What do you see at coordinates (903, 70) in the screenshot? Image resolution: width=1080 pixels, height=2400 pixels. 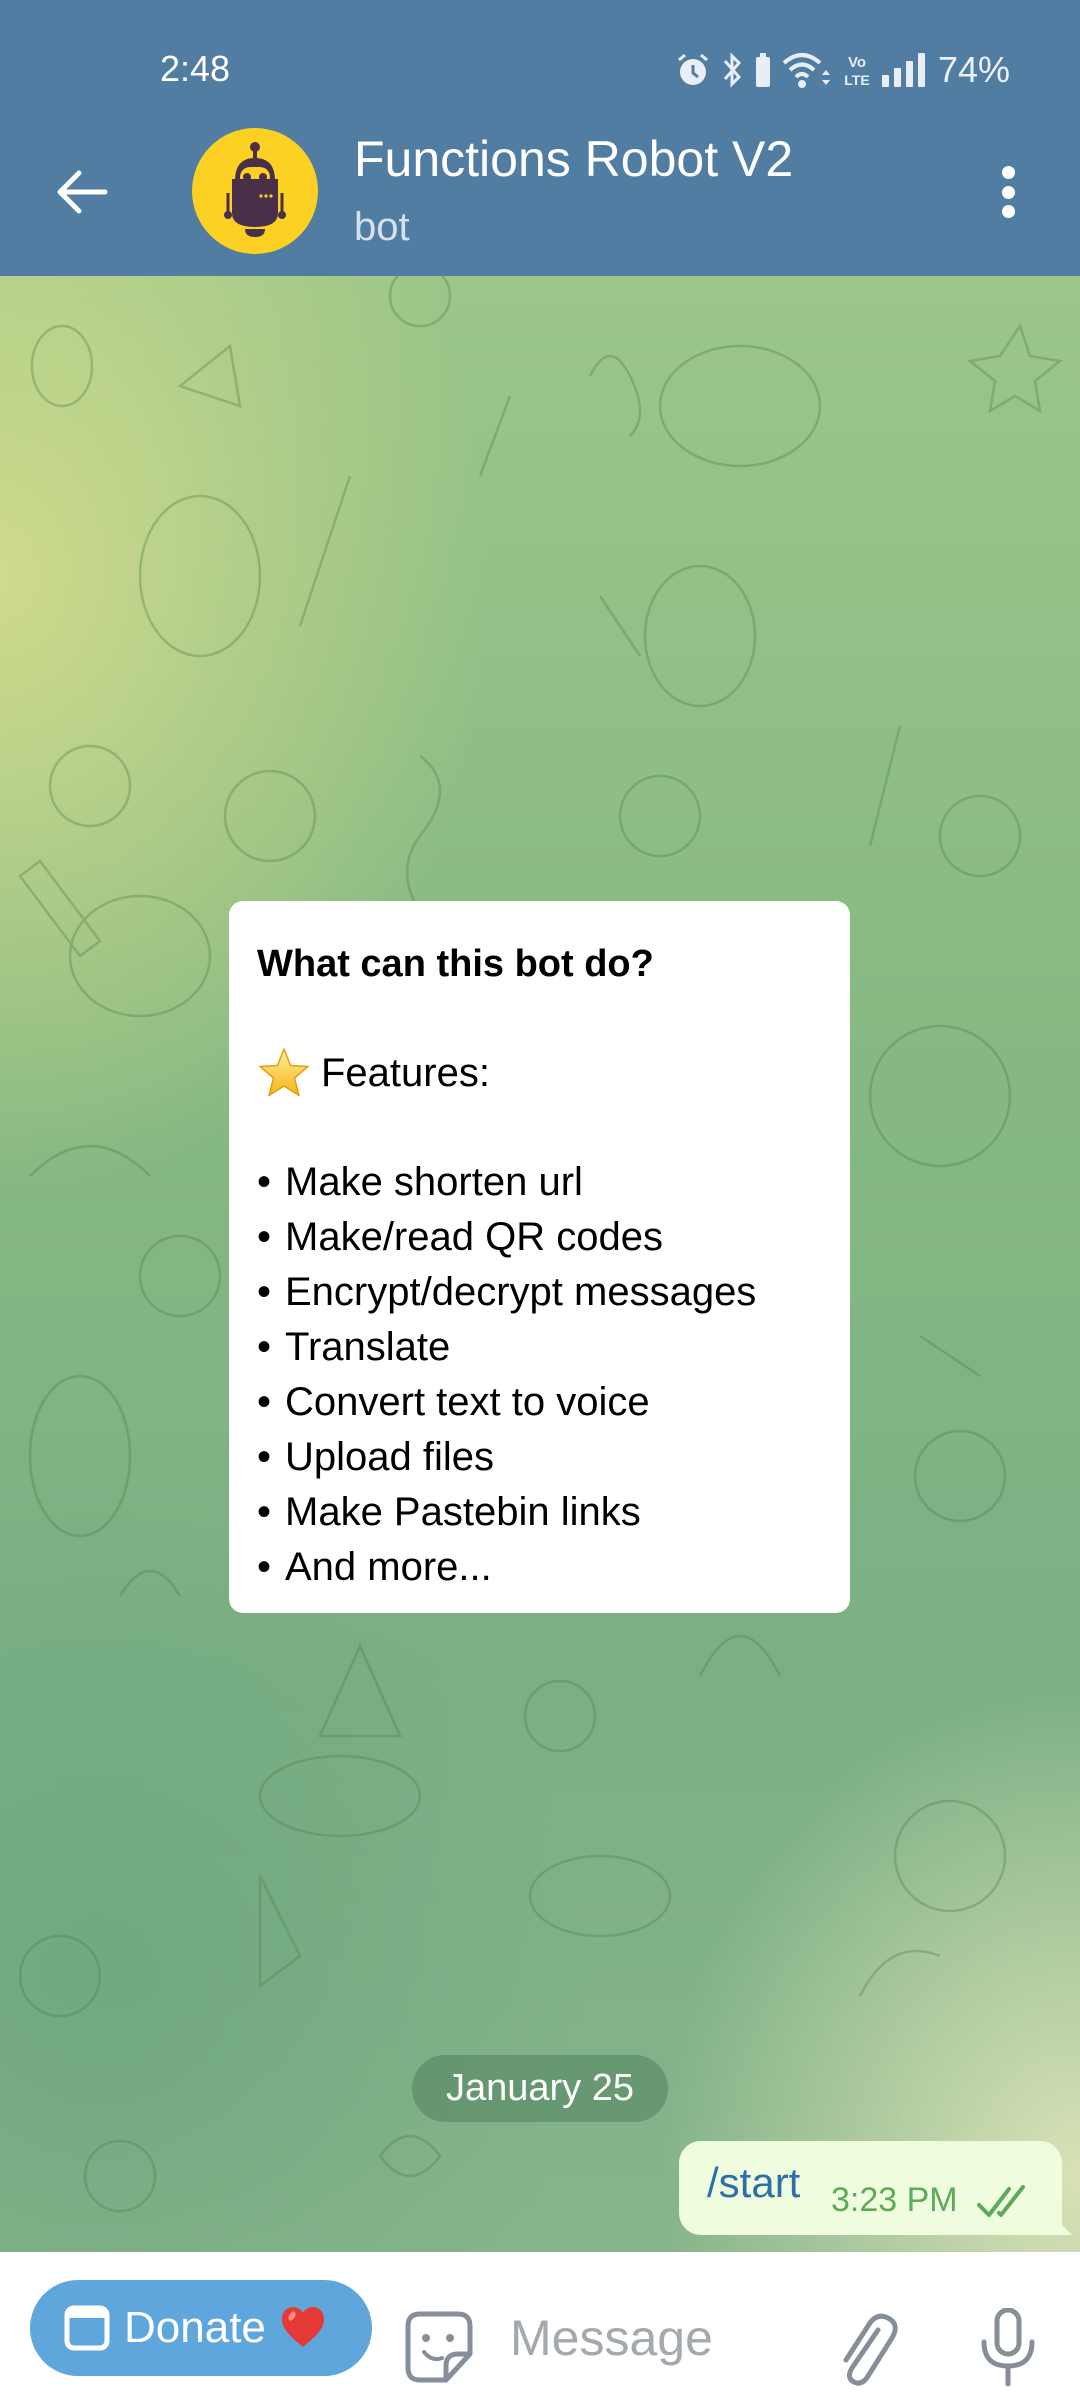 I see `signal-icon` at bounding box center [903, 70].